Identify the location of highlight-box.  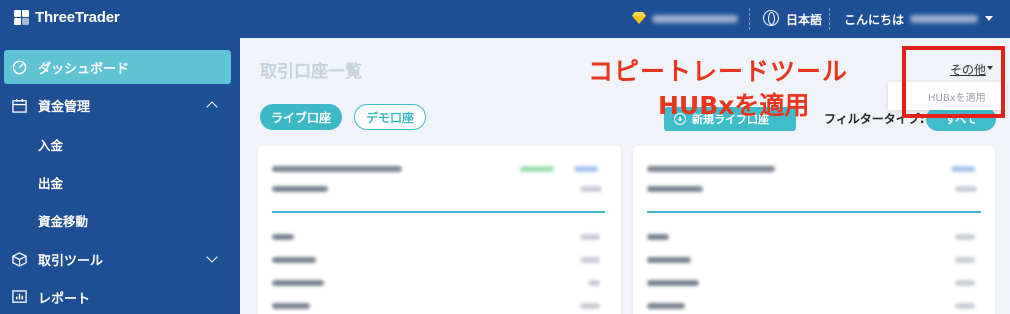
(953, 82).